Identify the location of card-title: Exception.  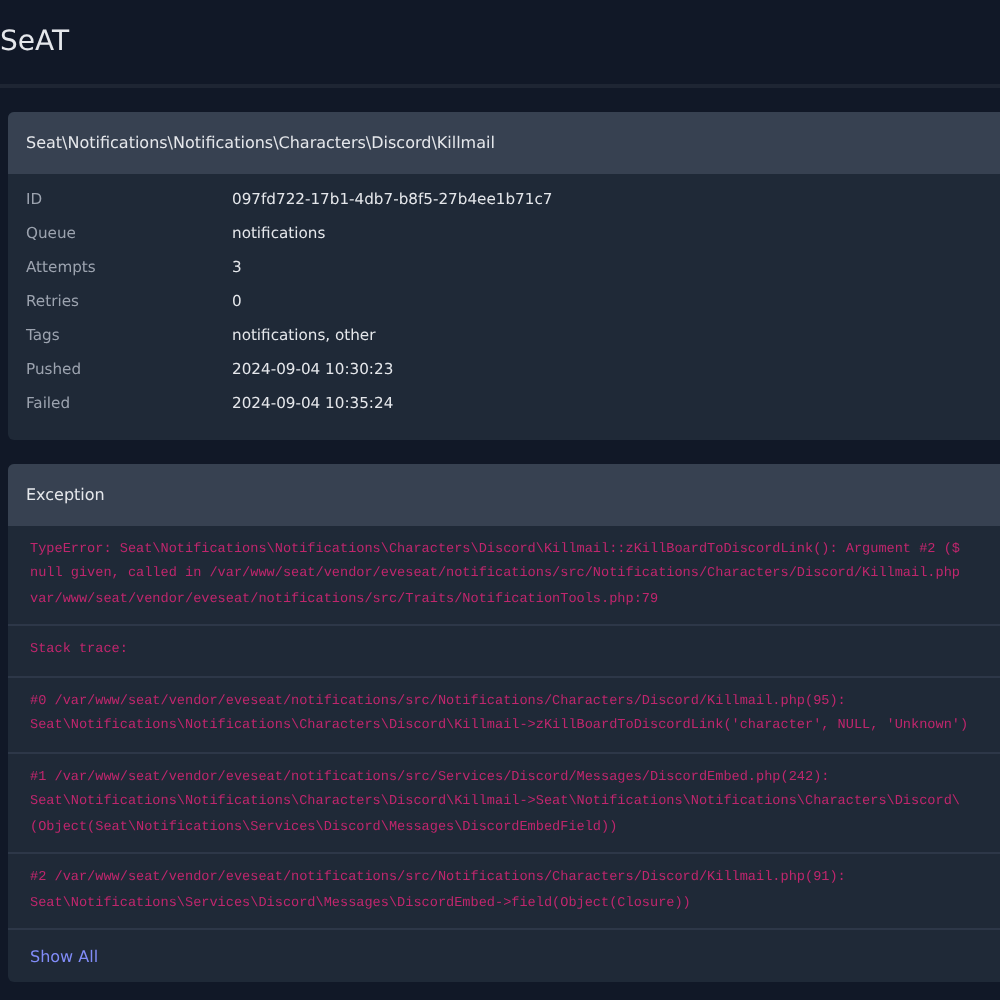
(504, 494).